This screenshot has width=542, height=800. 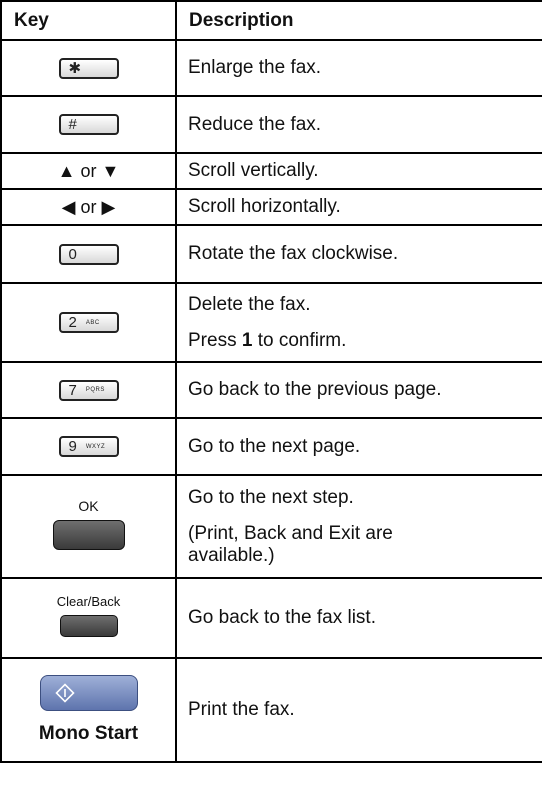 What do you see at coordinates (358, 124) in the screenshot?
I see `description-cell: Reduce the fax.` at bounding box center [358, 124].